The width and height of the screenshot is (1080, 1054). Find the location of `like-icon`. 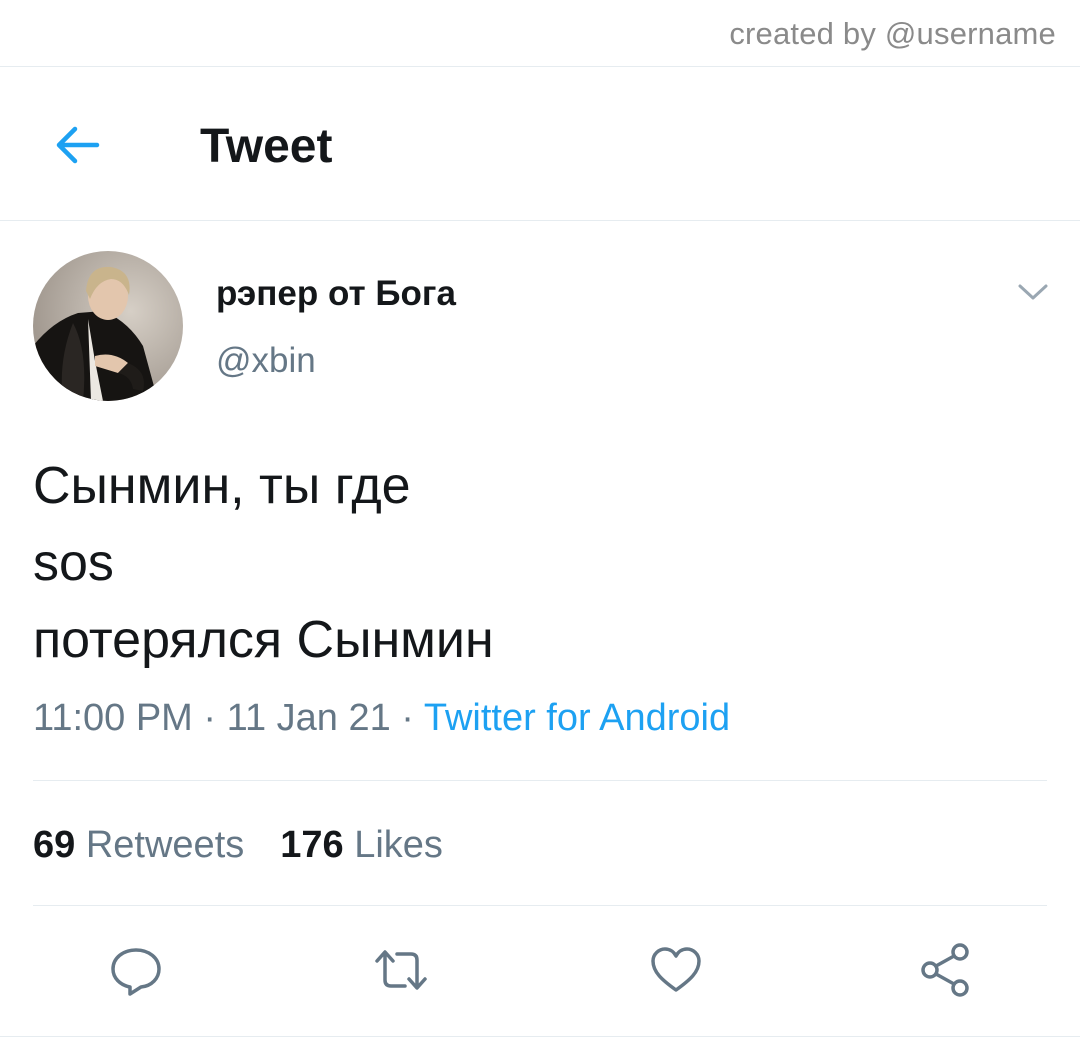

like-icon is located at coordinates (676, 969).